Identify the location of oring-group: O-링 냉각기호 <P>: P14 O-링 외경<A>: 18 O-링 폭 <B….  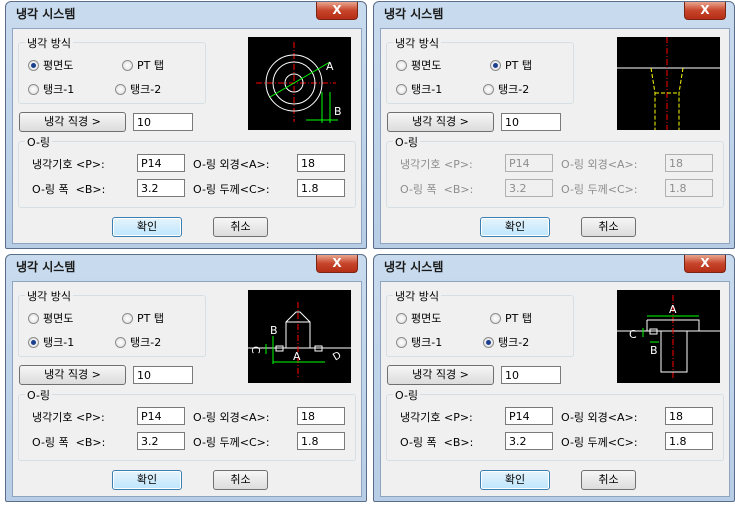
(187, 424).